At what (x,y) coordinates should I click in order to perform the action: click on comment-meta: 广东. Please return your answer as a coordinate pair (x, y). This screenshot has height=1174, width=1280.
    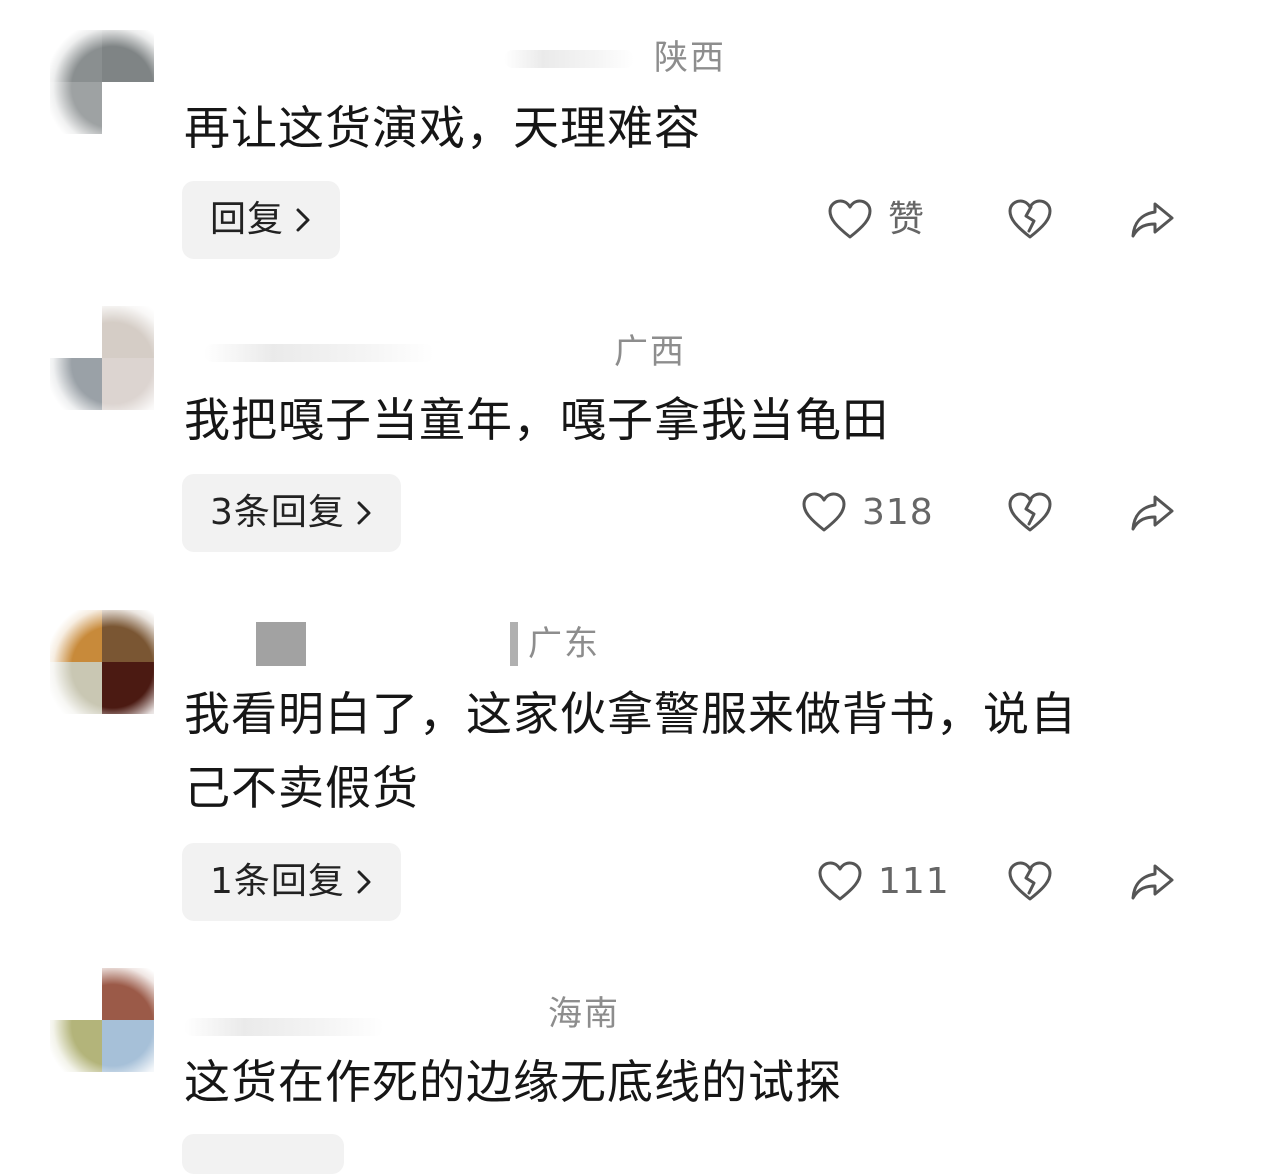
    Looking at the image, I should click on (634, 644).